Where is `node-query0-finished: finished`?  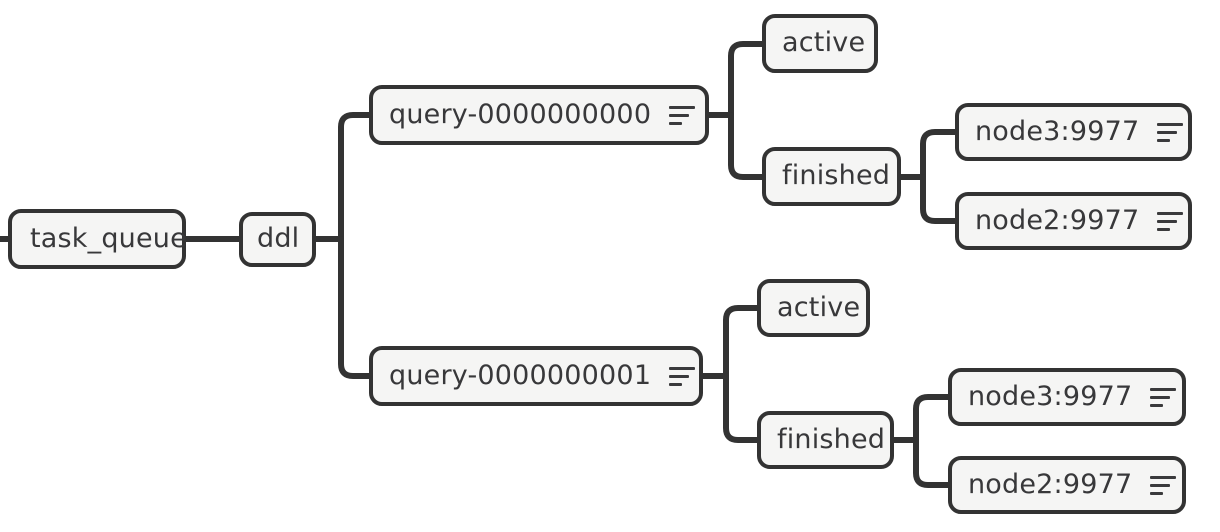 node-query0-finished: finished is located at coordinates (831, 176).